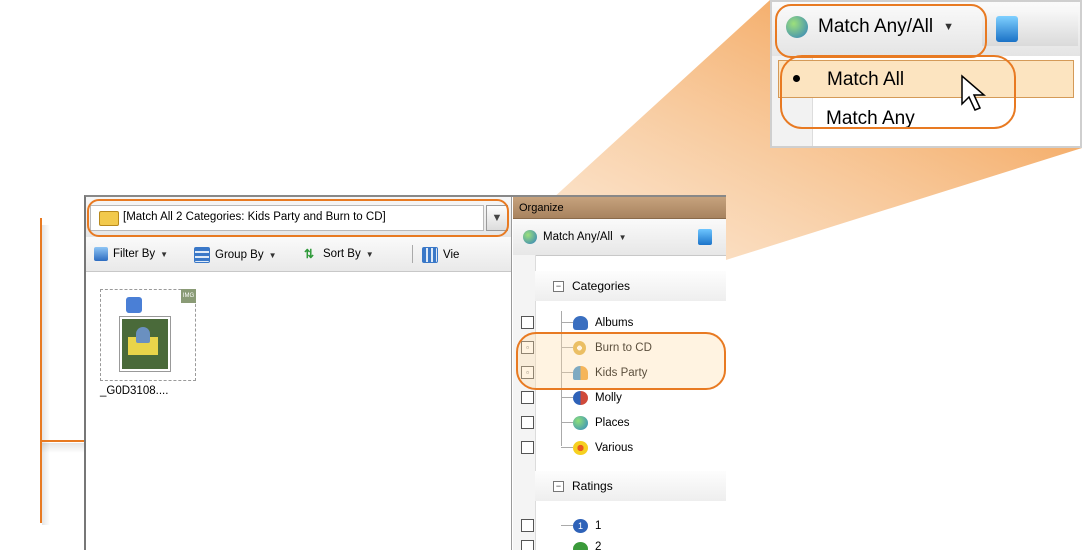 The height and width of the screenshot is (550, 1082). I want to click on sort-by-button: ⇅ Sort By ▼, so click(339, 254).